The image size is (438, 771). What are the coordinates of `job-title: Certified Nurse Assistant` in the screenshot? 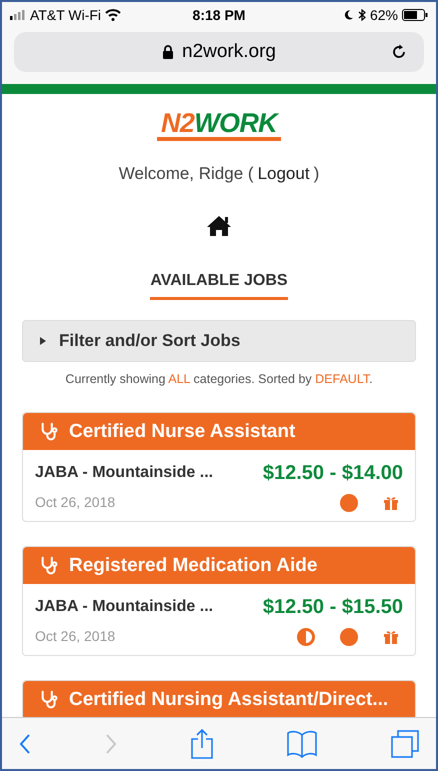 It's located at (182, 432).